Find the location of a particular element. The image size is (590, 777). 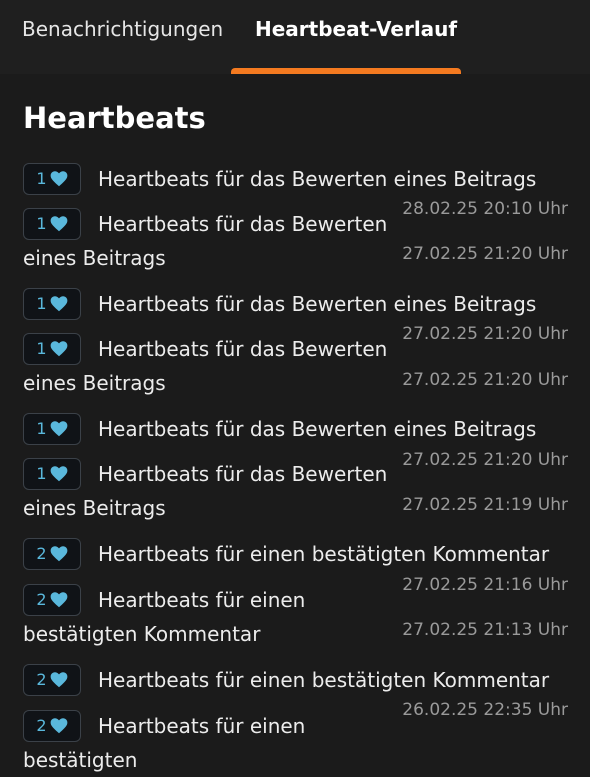

list-item: 2 Heartbeats für einen bestätigten is located at coordinates (218, 743).